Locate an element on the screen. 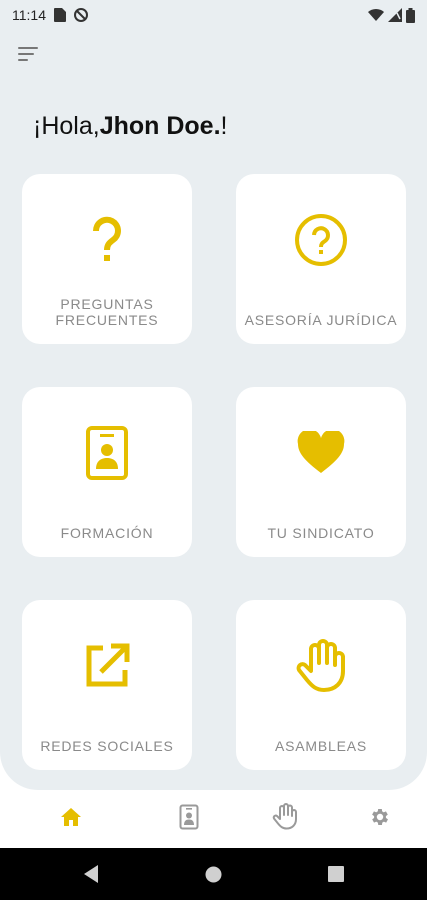 This screenshot has width=427, height=900. gear-icon is located at coordinates (380, 819).